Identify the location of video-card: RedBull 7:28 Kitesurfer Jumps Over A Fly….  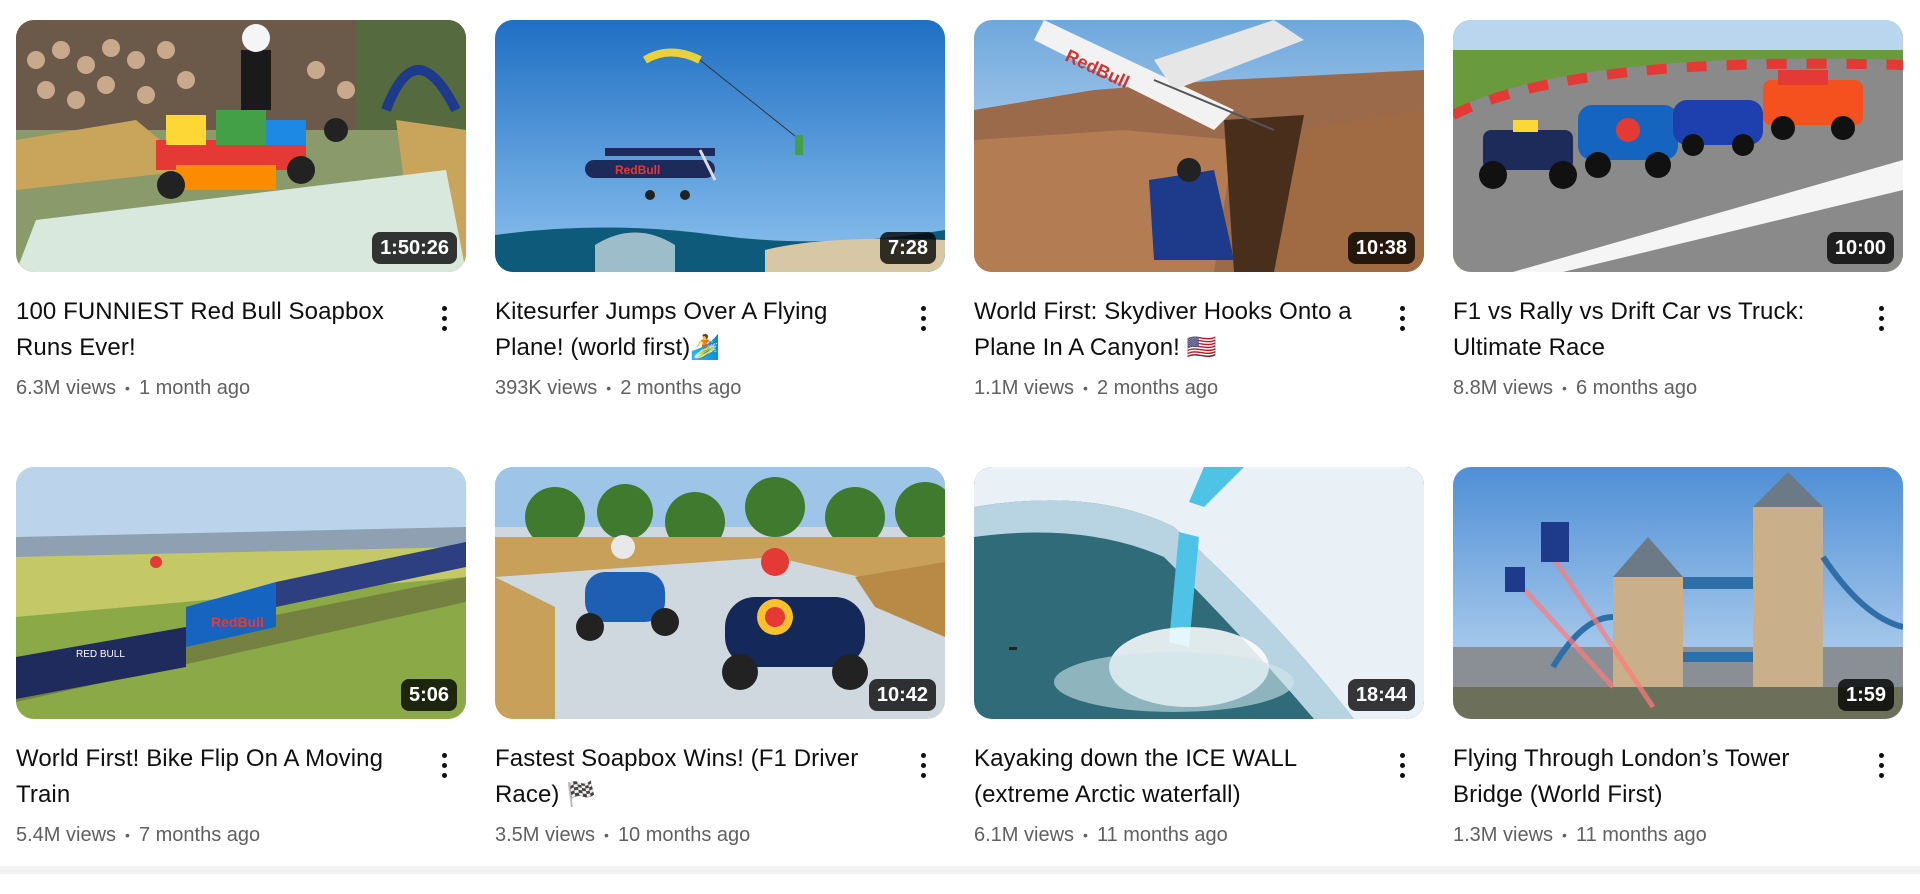
(720, 243).